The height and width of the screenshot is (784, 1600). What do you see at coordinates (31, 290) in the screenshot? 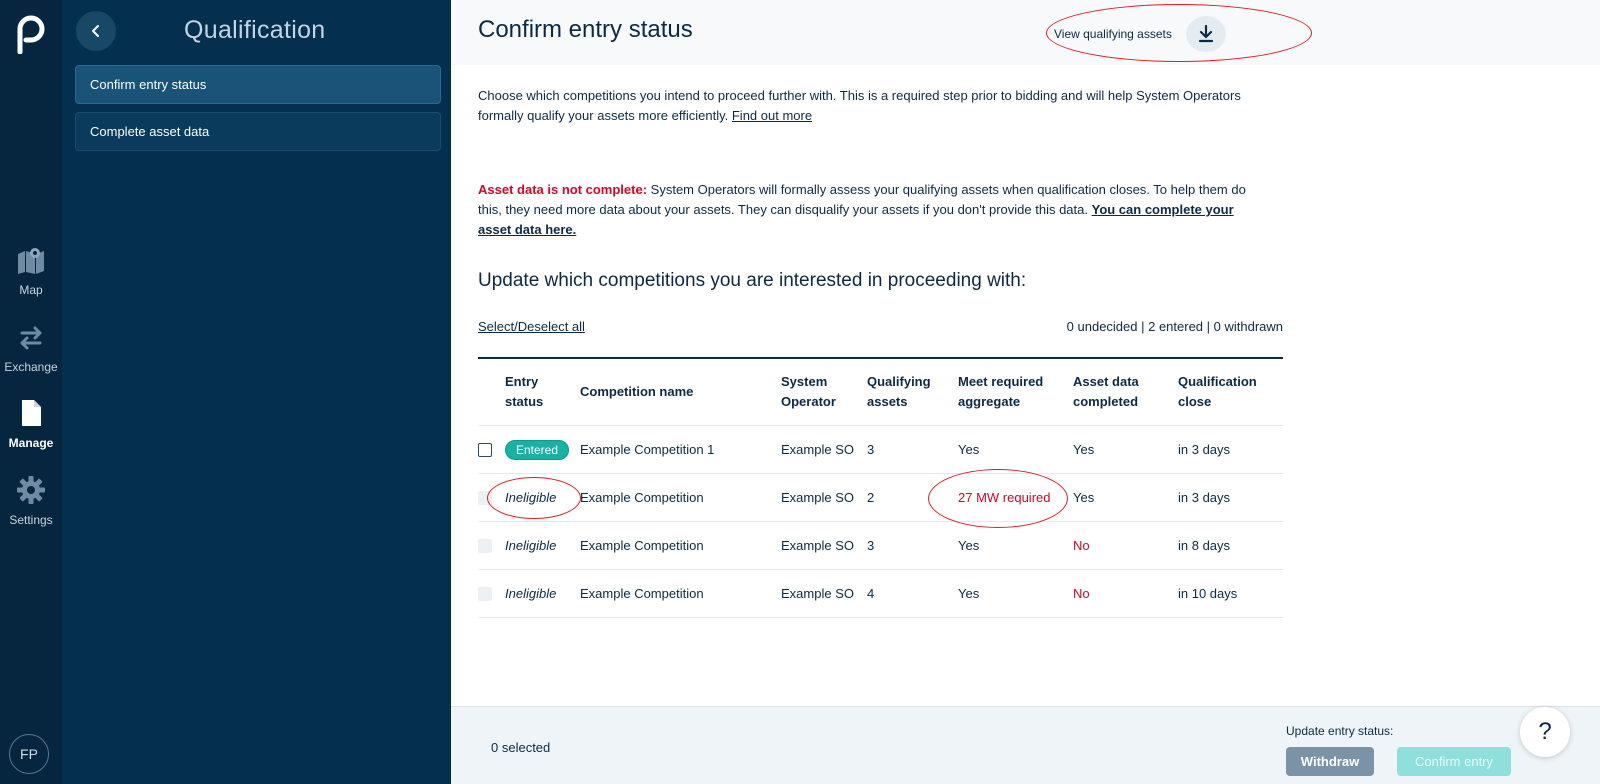
I see `rail-item-label: Map` at bounding box center [31, 290].